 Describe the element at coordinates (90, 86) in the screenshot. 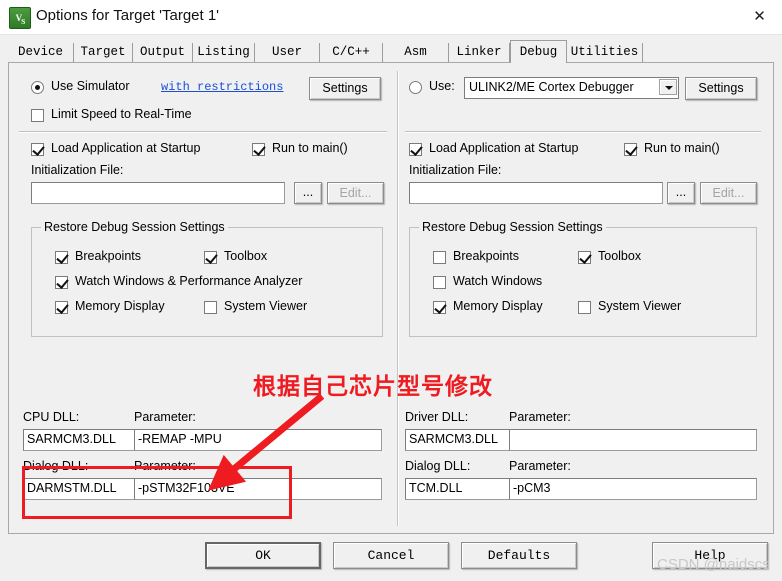

I see `use-simulator-label: Use Simulator` at that location.